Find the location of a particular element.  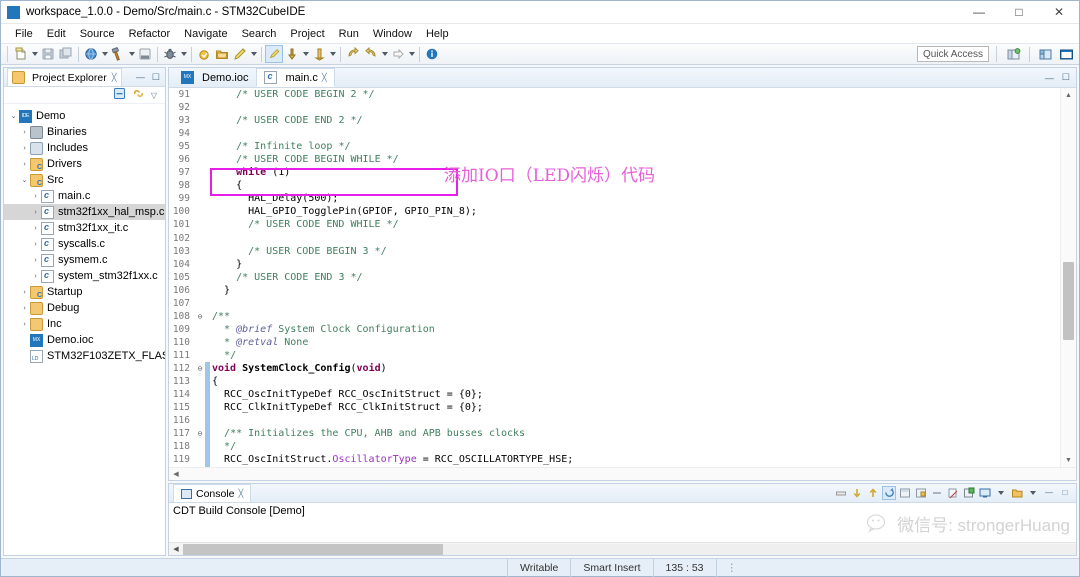

tree-item-demo-ioc: Demo.ioc is located at coordinates (84, 340).